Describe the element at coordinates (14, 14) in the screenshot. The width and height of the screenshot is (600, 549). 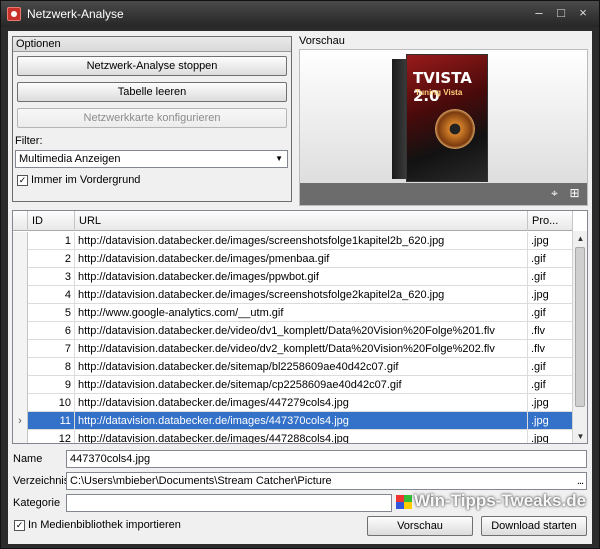
I see `app-icon` at that location.